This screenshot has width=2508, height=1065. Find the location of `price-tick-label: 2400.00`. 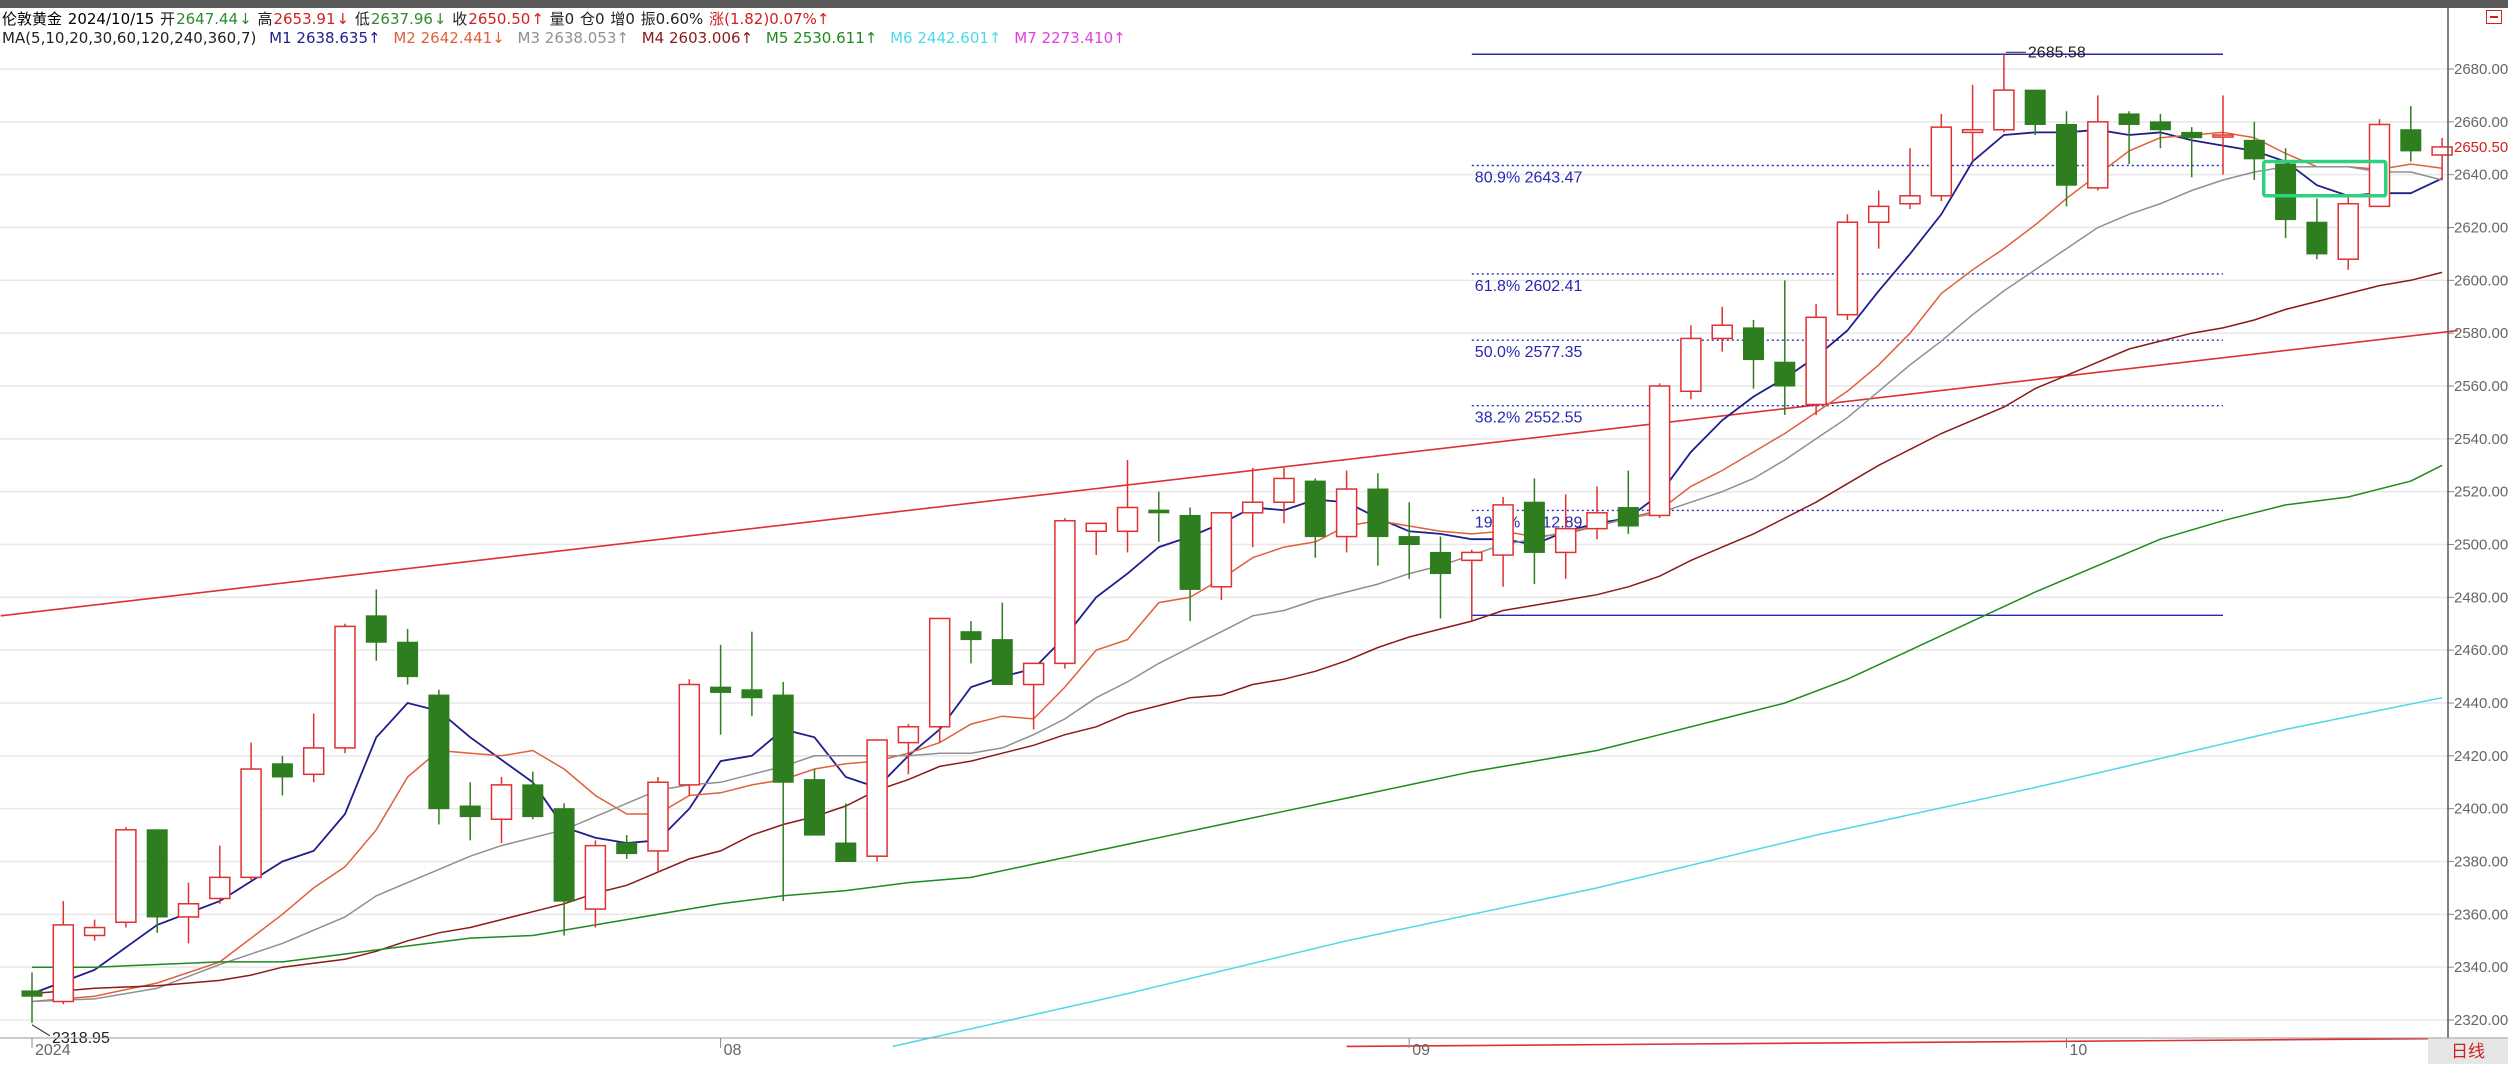

price-tick-label: 2400.00 is located at coordinates (2481, 809).